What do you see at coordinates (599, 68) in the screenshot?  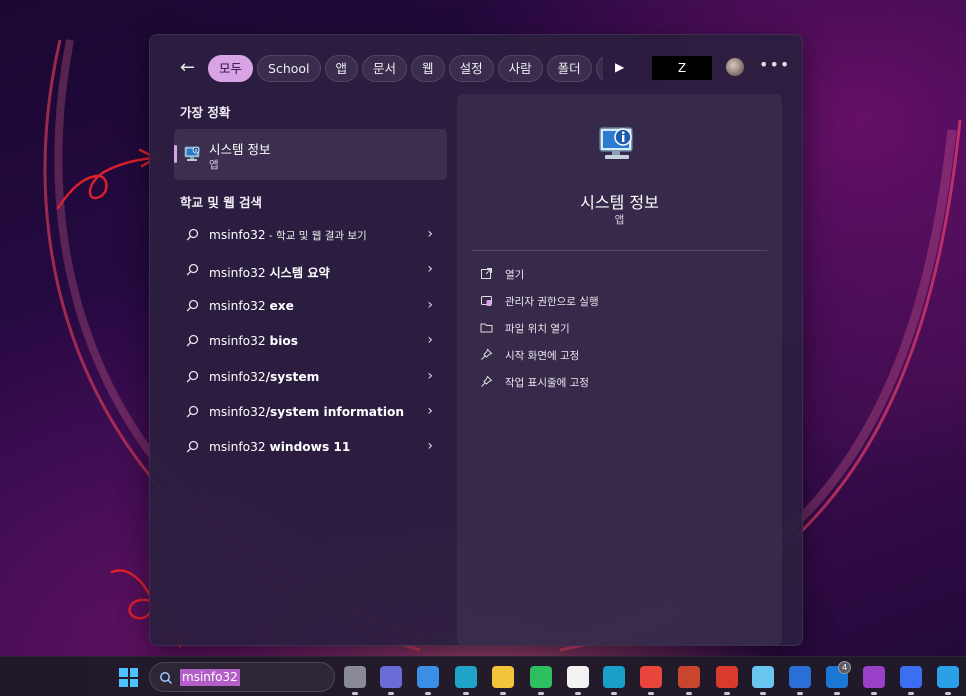 I see `filter-chip: 사` at bounding box center [599, 68].